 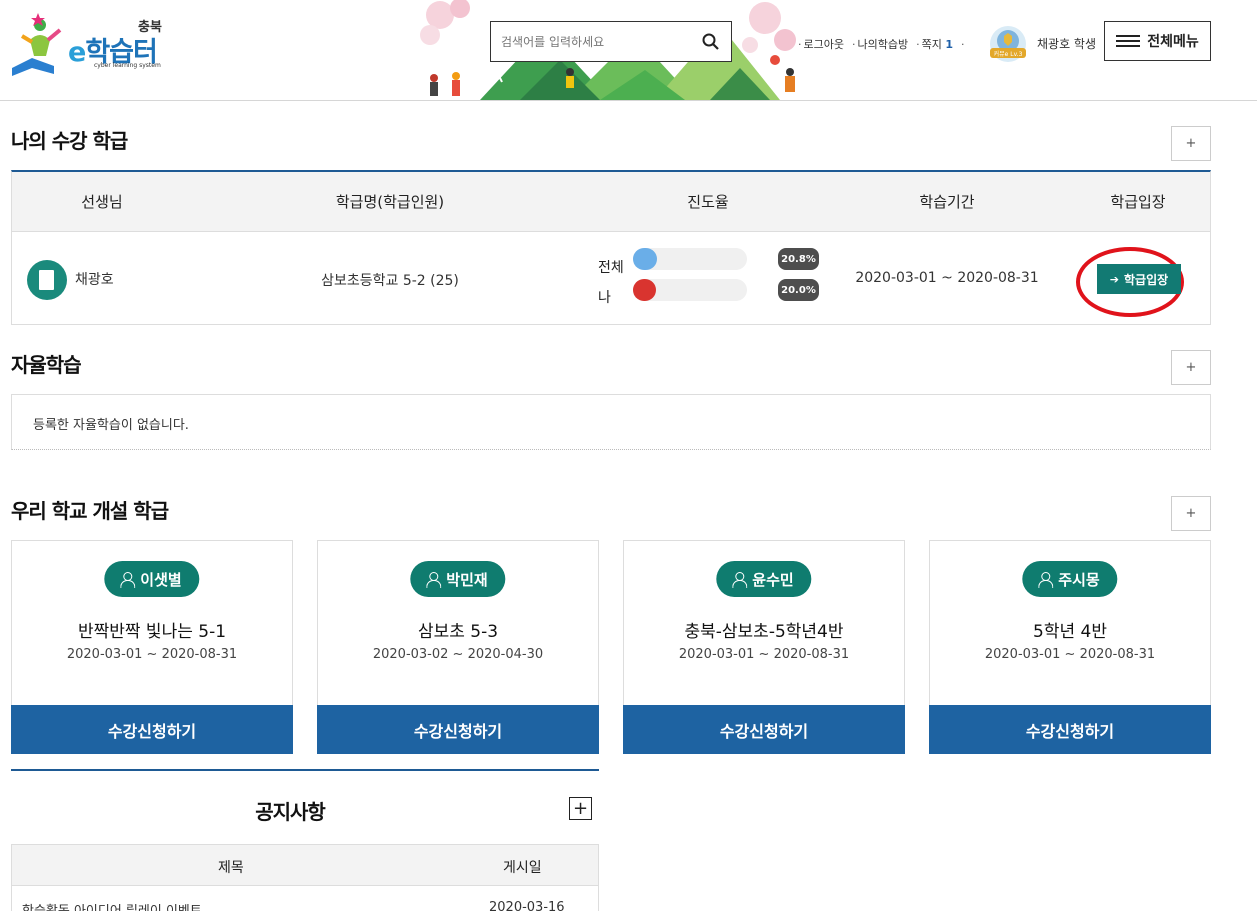 I want to click on notice-table-header: 제목 게시일, so click(x=305, y=865).